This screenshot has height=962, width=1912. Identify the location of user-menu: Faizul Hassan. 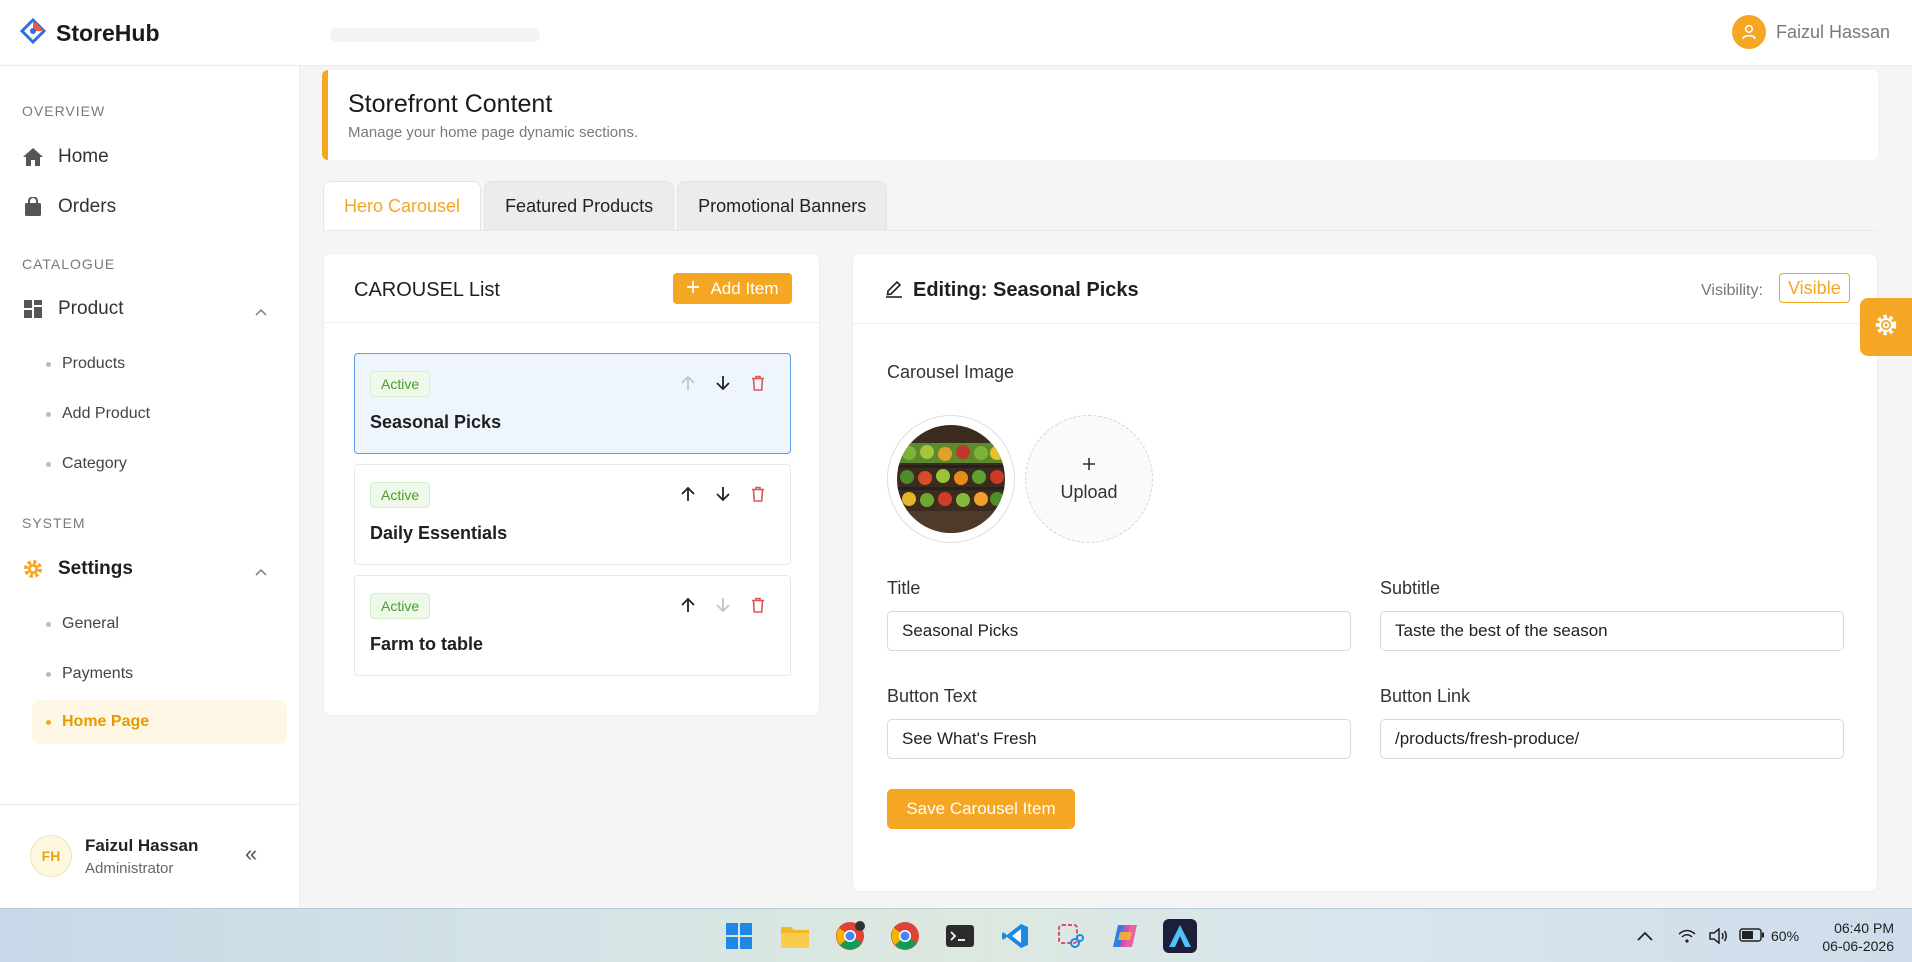
(1810, 32).